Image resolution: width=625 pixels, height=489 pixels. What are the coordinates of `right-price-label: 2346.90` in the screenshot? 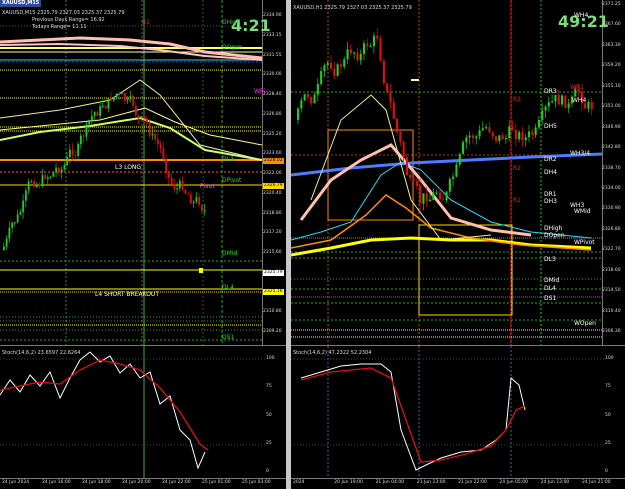 It's located at (611, 127).